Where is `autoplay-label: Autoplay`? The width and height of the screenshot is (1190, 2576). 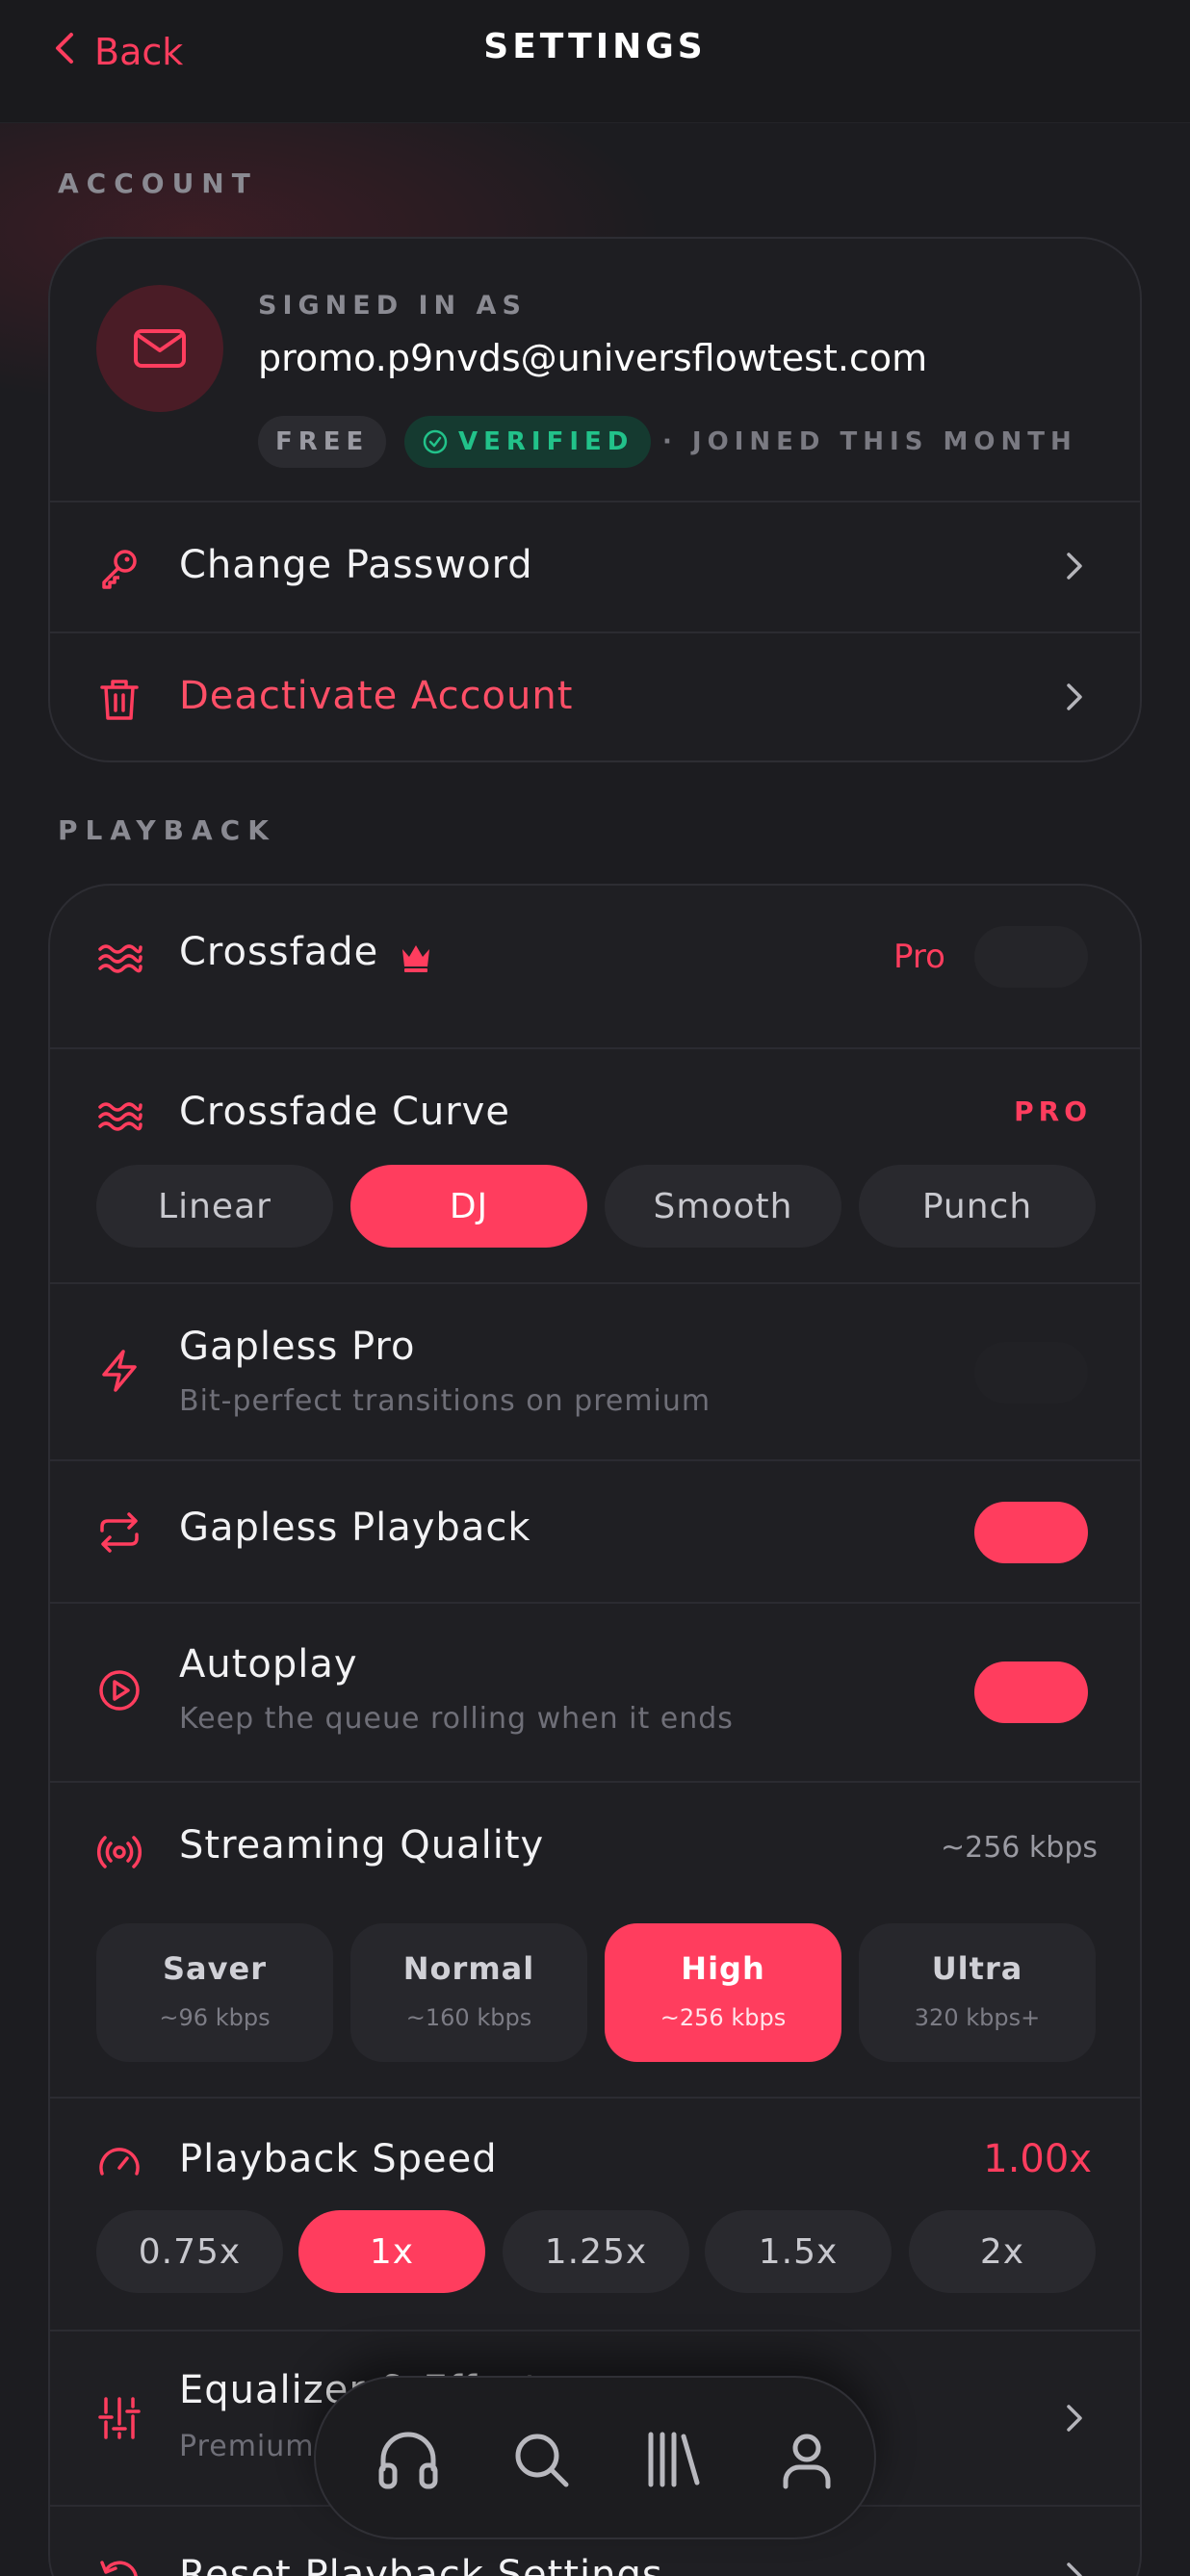
autoplay-label: Autoplay is located at coordinates (269, 1665).